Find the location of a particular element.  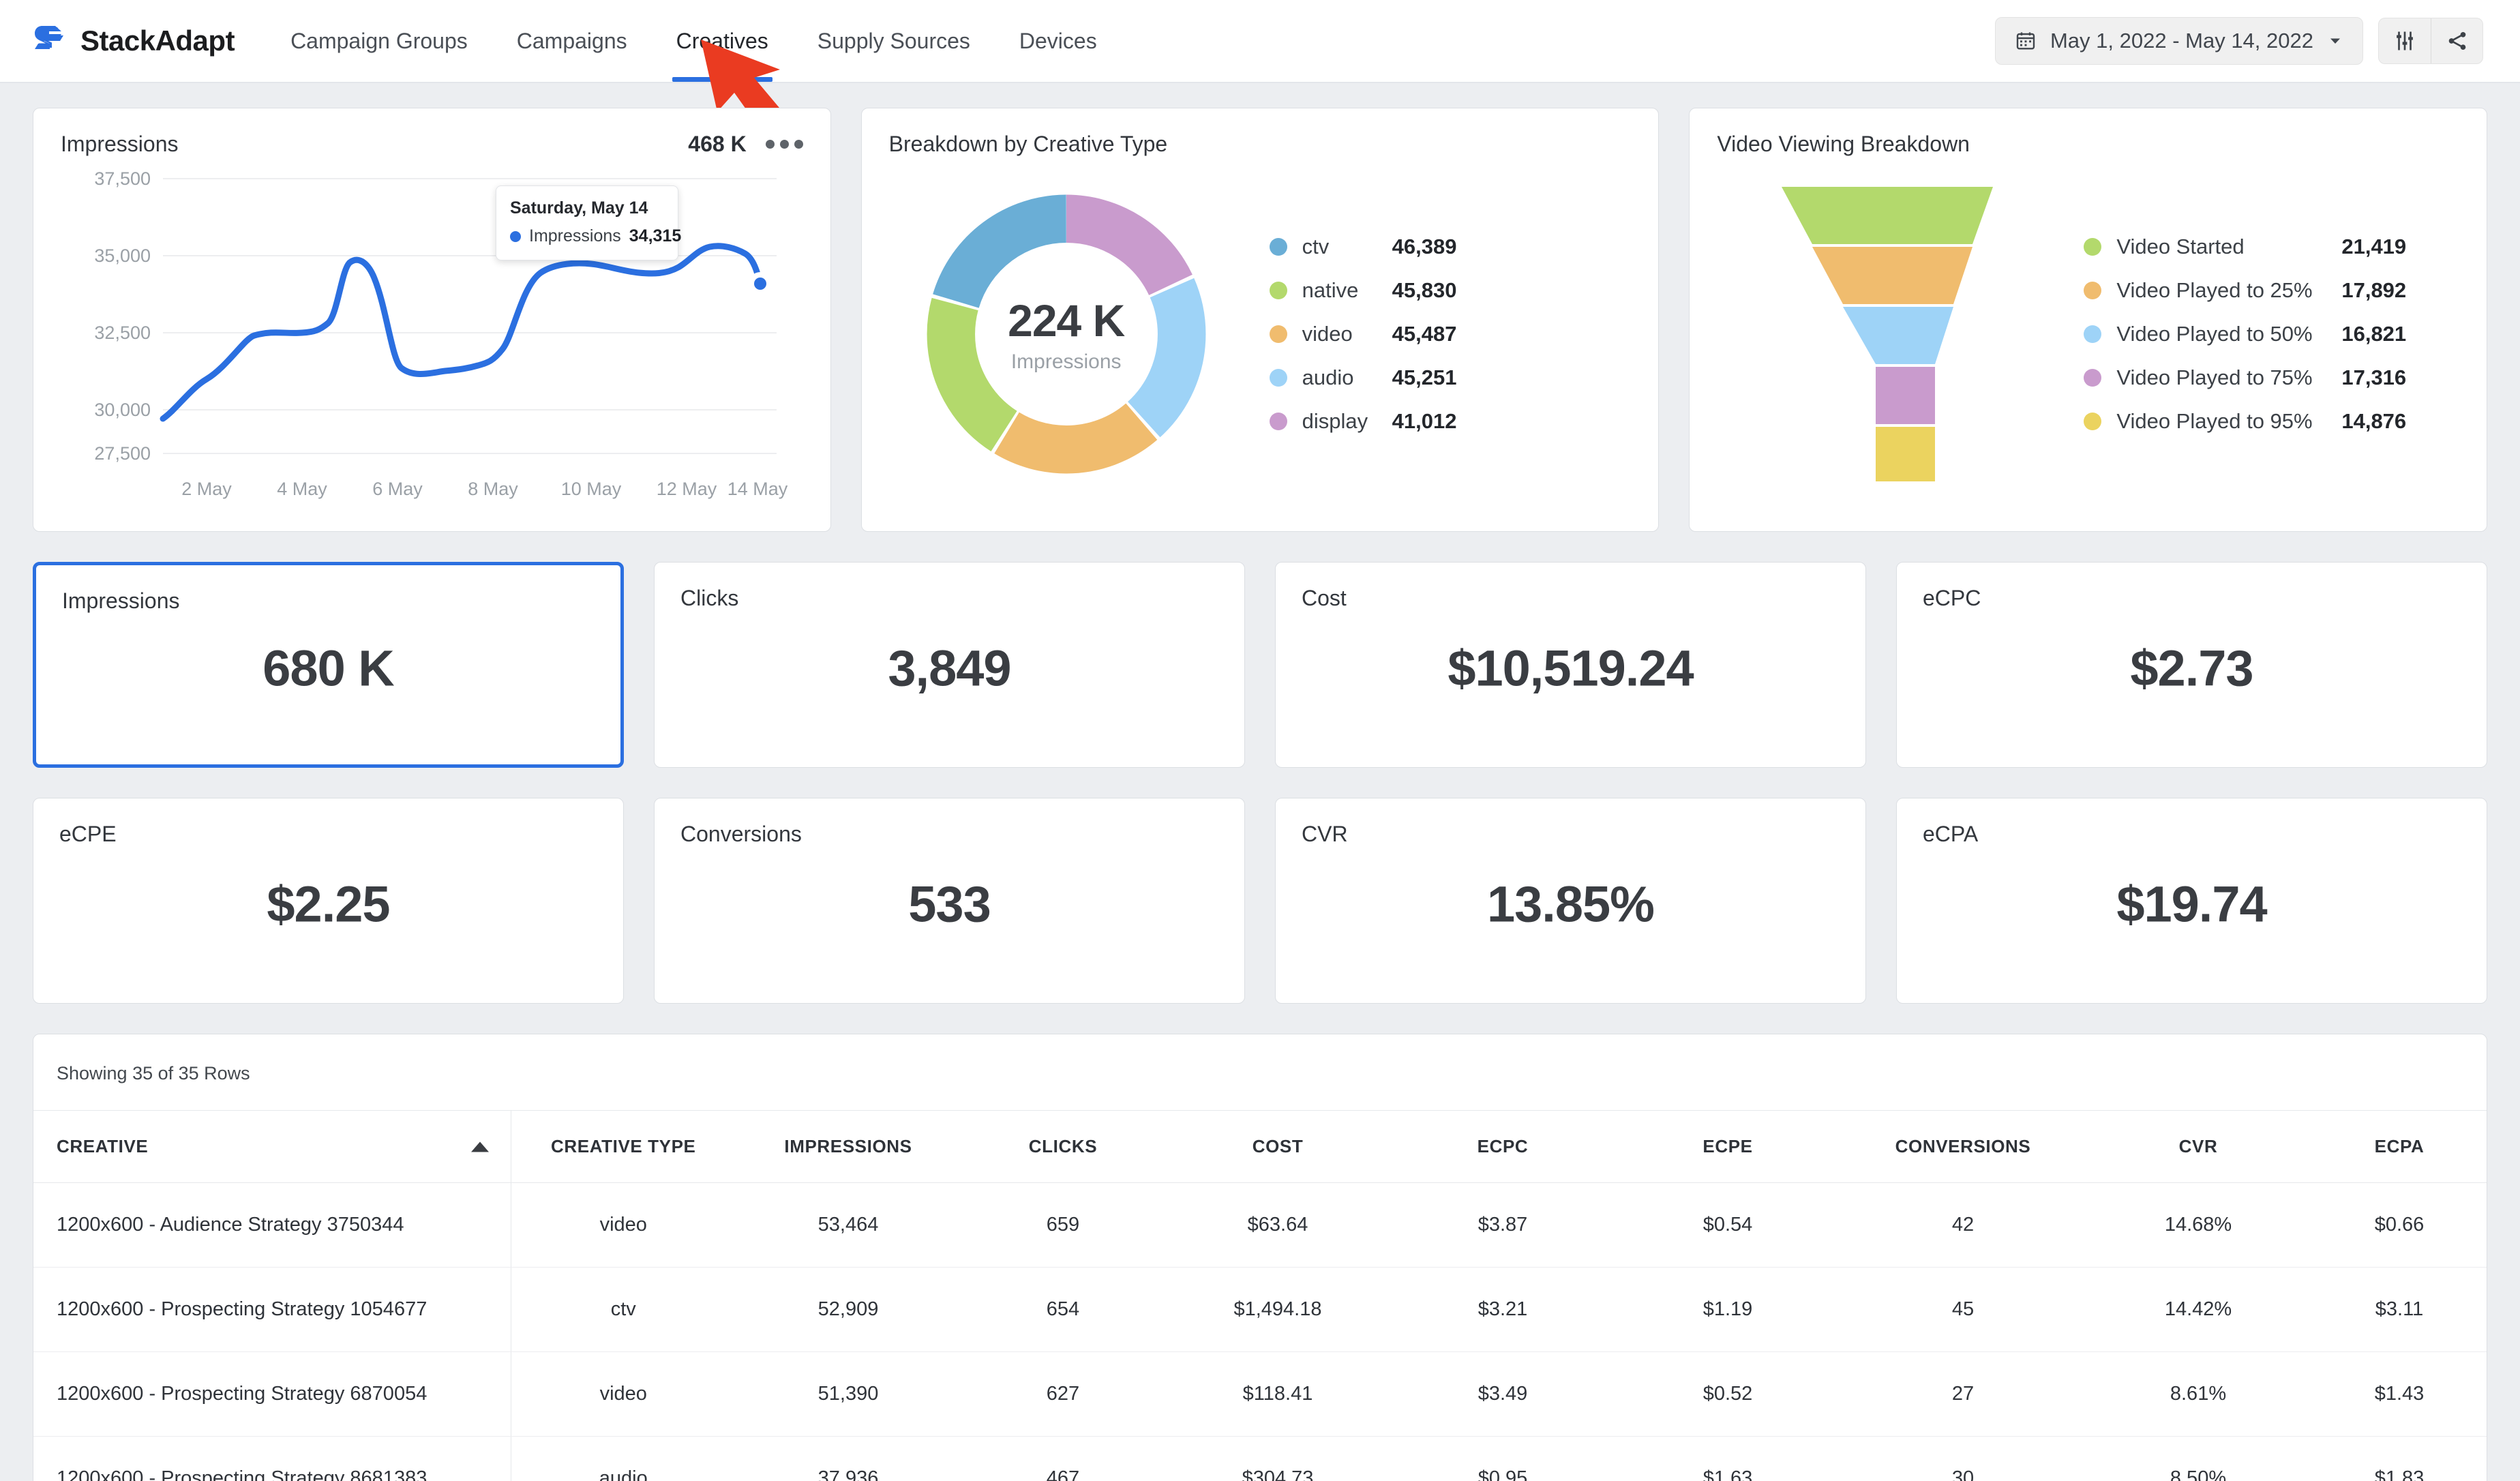

view-actions-group is located at coordinates (2430, 41).